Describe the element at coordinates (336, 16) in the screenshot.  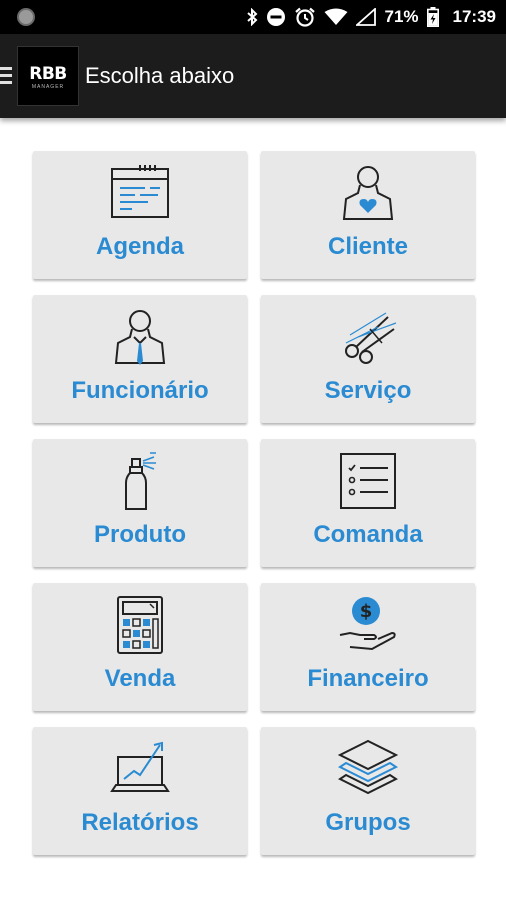
I see `wifi-icon` at that location.